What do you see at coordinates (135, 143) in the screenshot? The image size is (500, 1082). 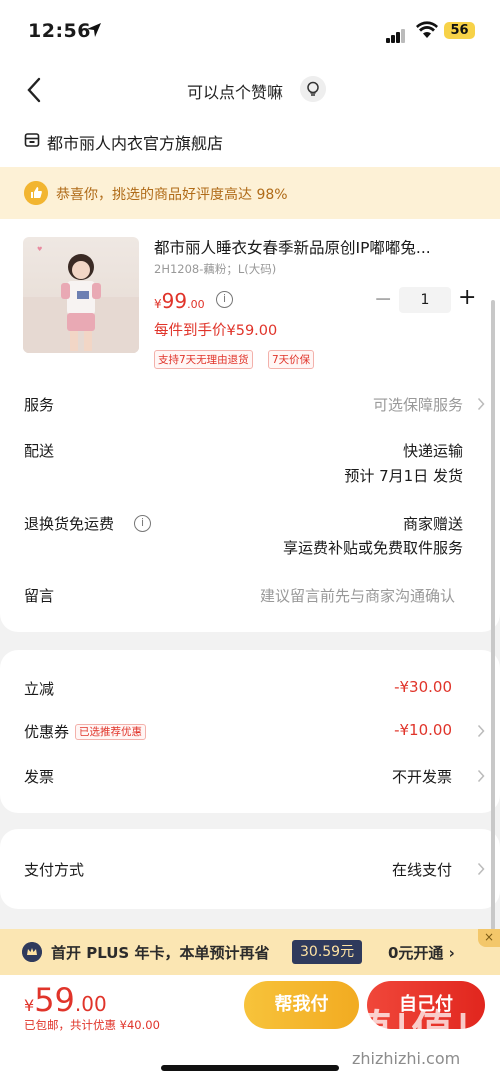 I see `shop-name: 都市丽人内衣官方旗舰店` at bounding box center [135, 143].